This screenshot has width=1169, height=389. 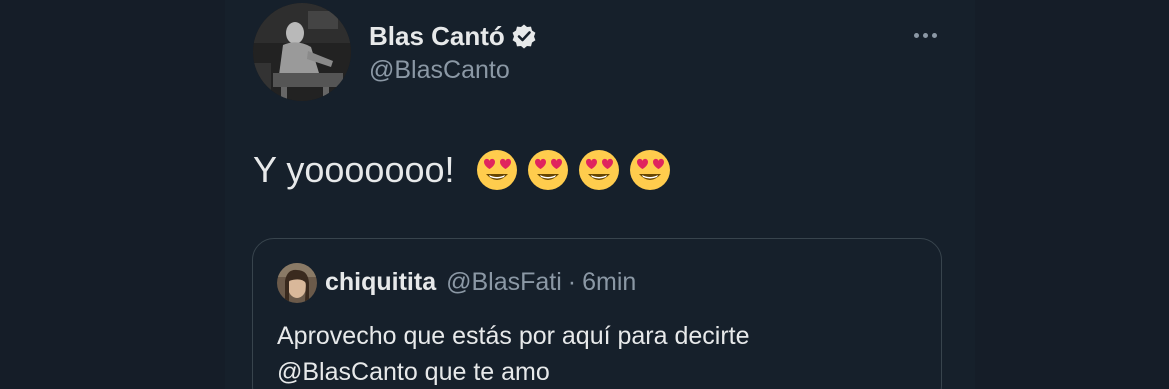 What do you see at coordinates (483, 372) in the screenshot?
I see `quote-text-line-2-rest: que te amo` at bounding box center [483, 372].